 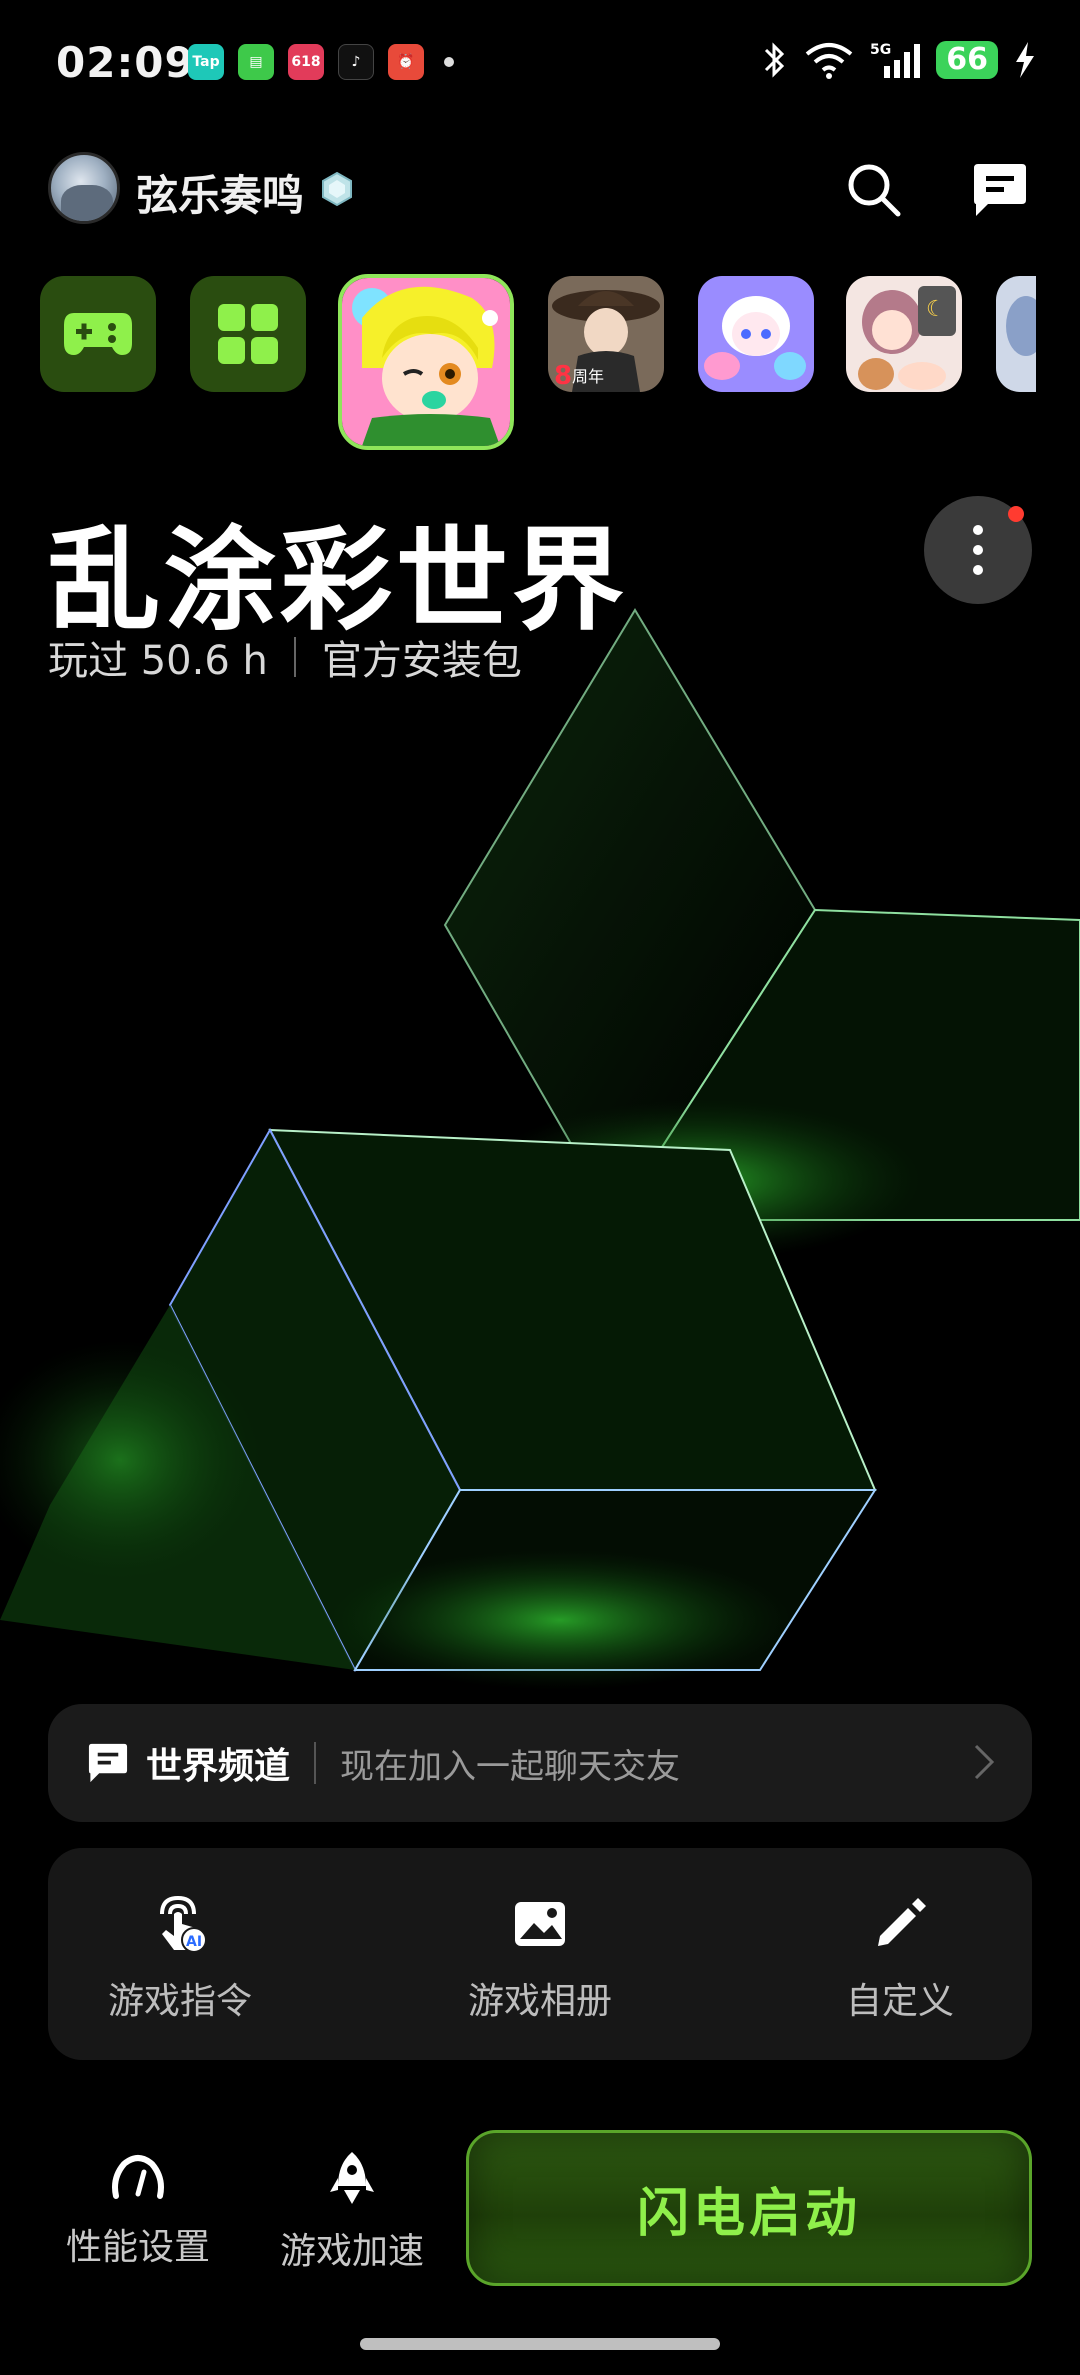 I want to click on tool-game-command: AI 游戏指令, so click(x=180, y=1959).